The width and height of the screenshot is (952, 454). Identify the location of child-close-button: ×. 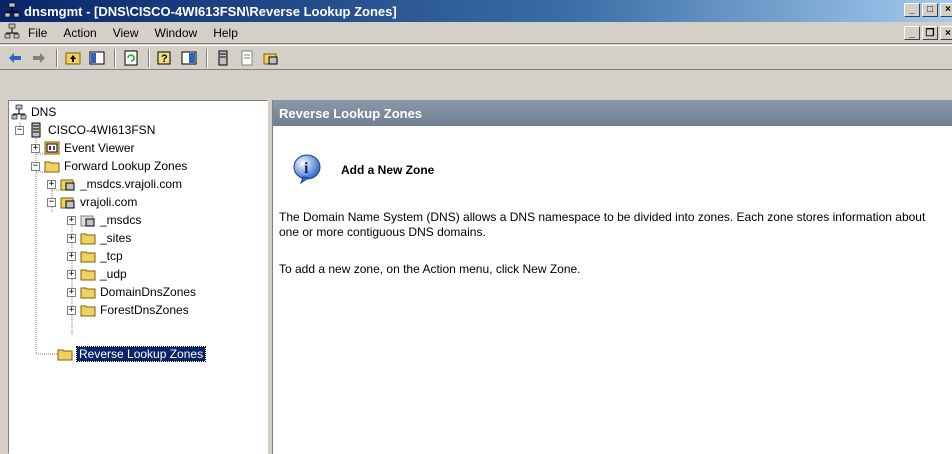
(946, 33).